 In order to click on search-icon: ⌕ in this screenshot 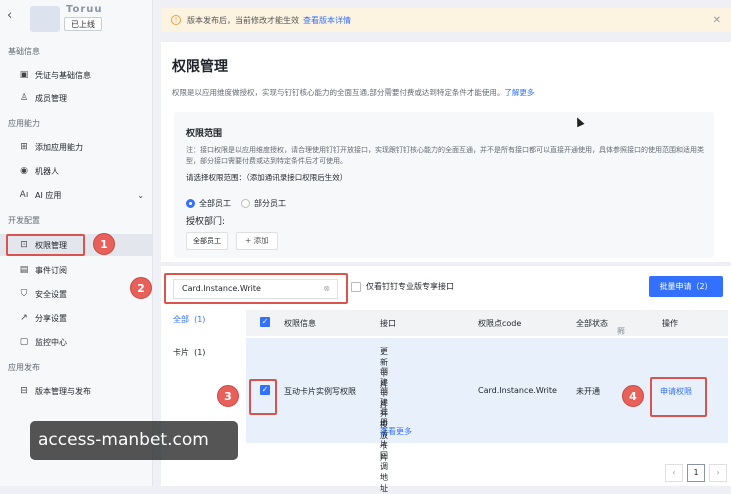, I will do `click(619, 330)`.